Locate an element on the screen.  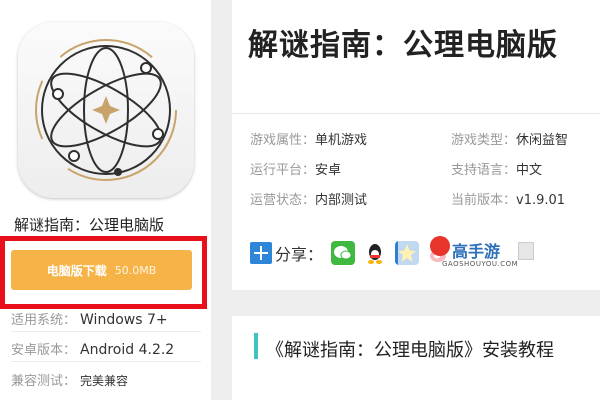
attr-value: 中文 is located at coordinates (529, 170).